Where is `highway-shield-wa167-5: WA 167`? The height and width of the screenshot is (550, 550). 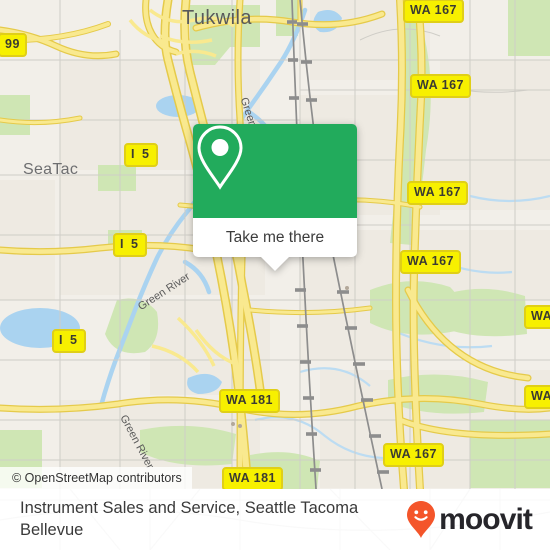 highway-shield-wa167-5: WA 167 is located at coordinates (414, 455).